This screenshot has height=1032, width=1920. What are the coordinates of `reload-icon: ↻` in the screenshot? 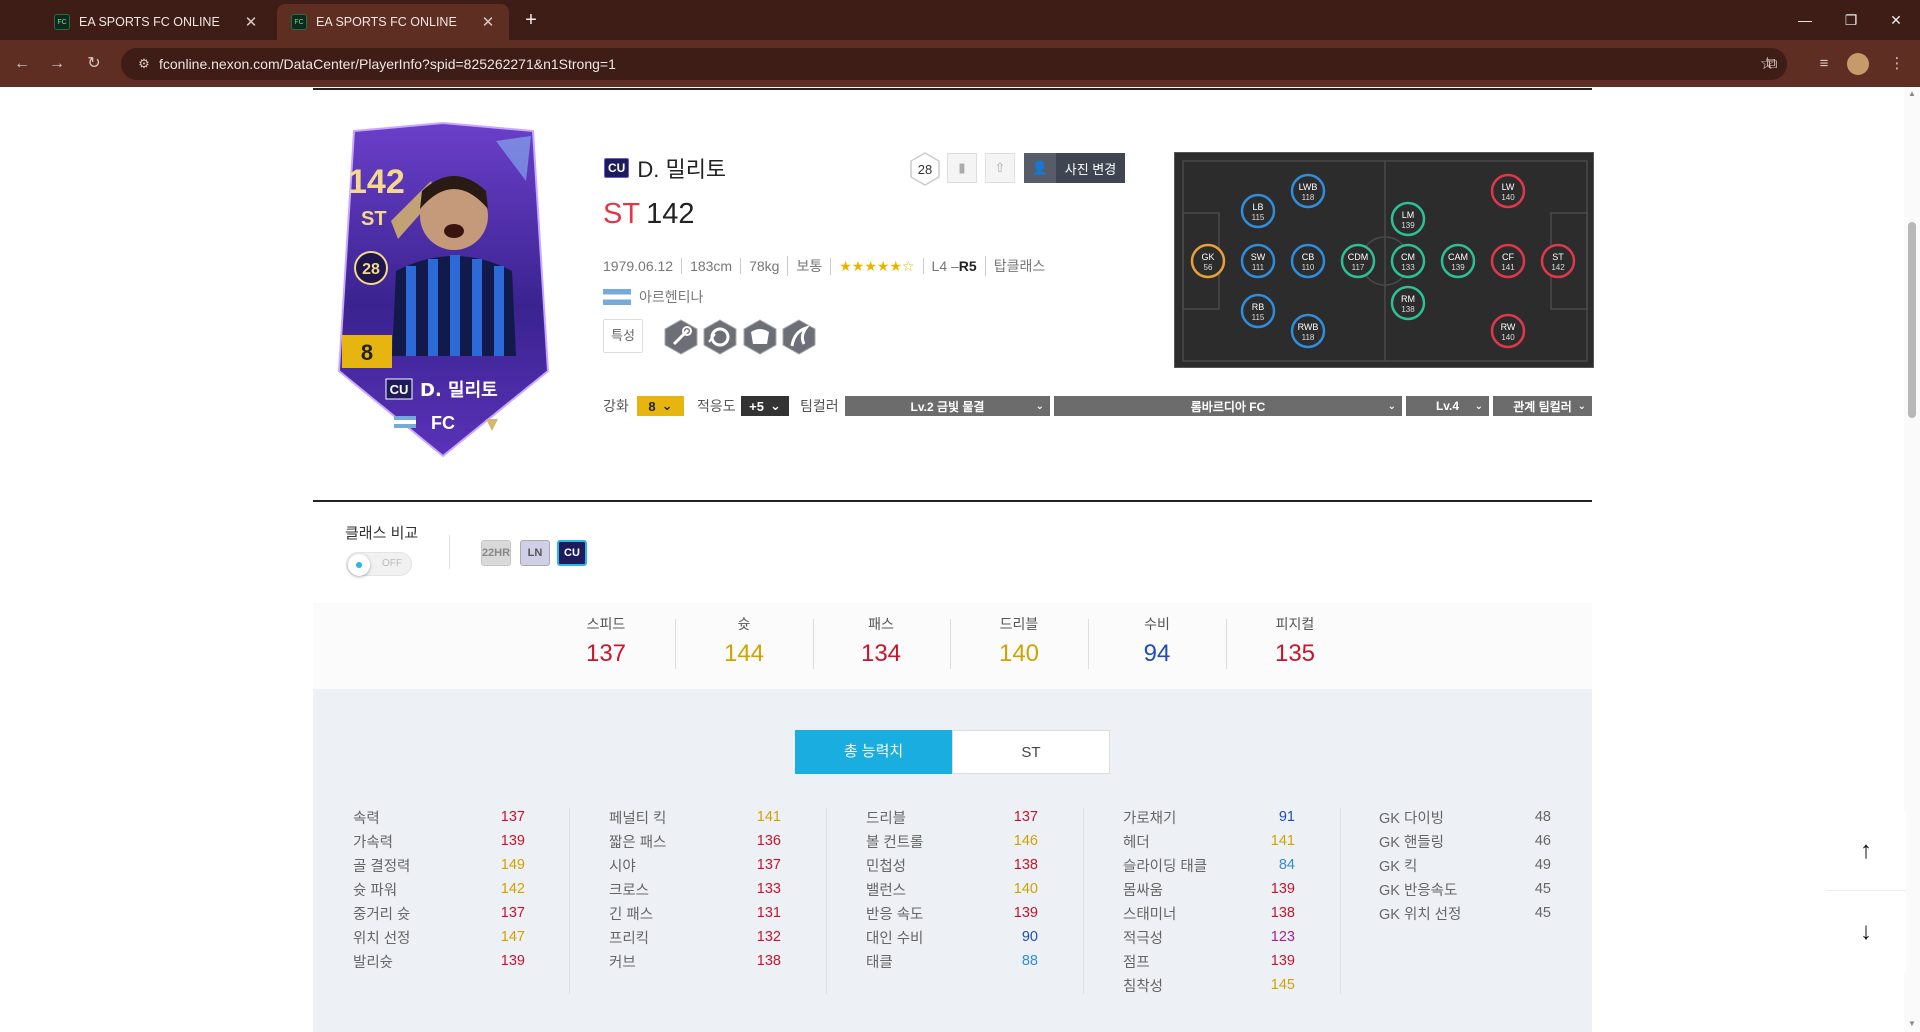 It's located at (94, 64).